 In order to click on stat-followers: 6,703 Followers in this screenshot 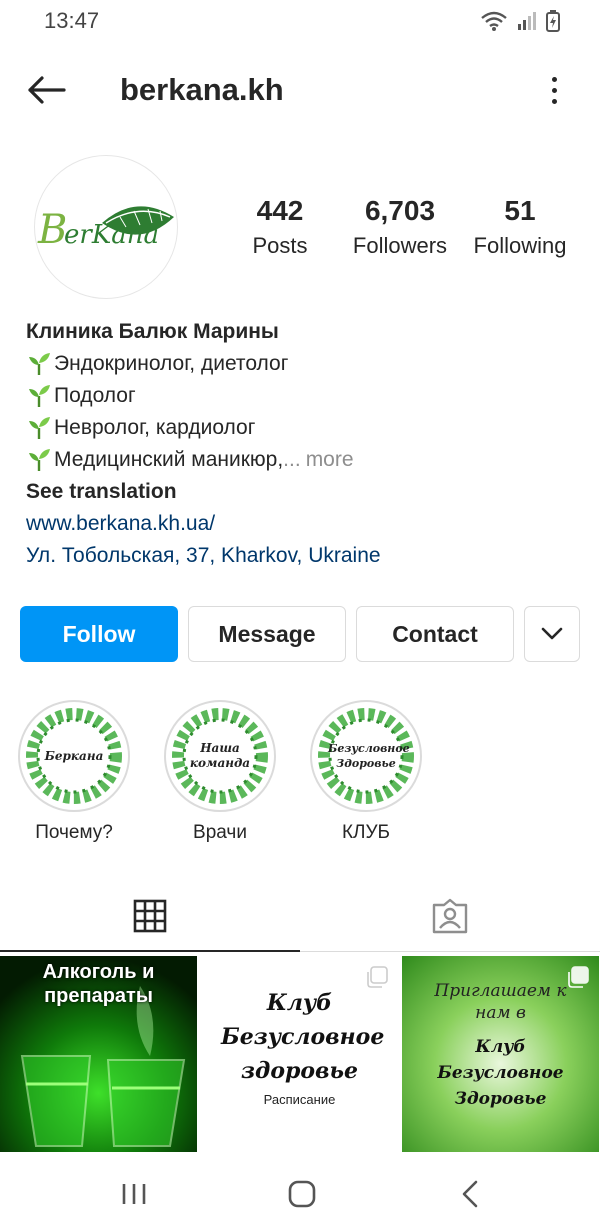, I will do `click(400, 227)`.